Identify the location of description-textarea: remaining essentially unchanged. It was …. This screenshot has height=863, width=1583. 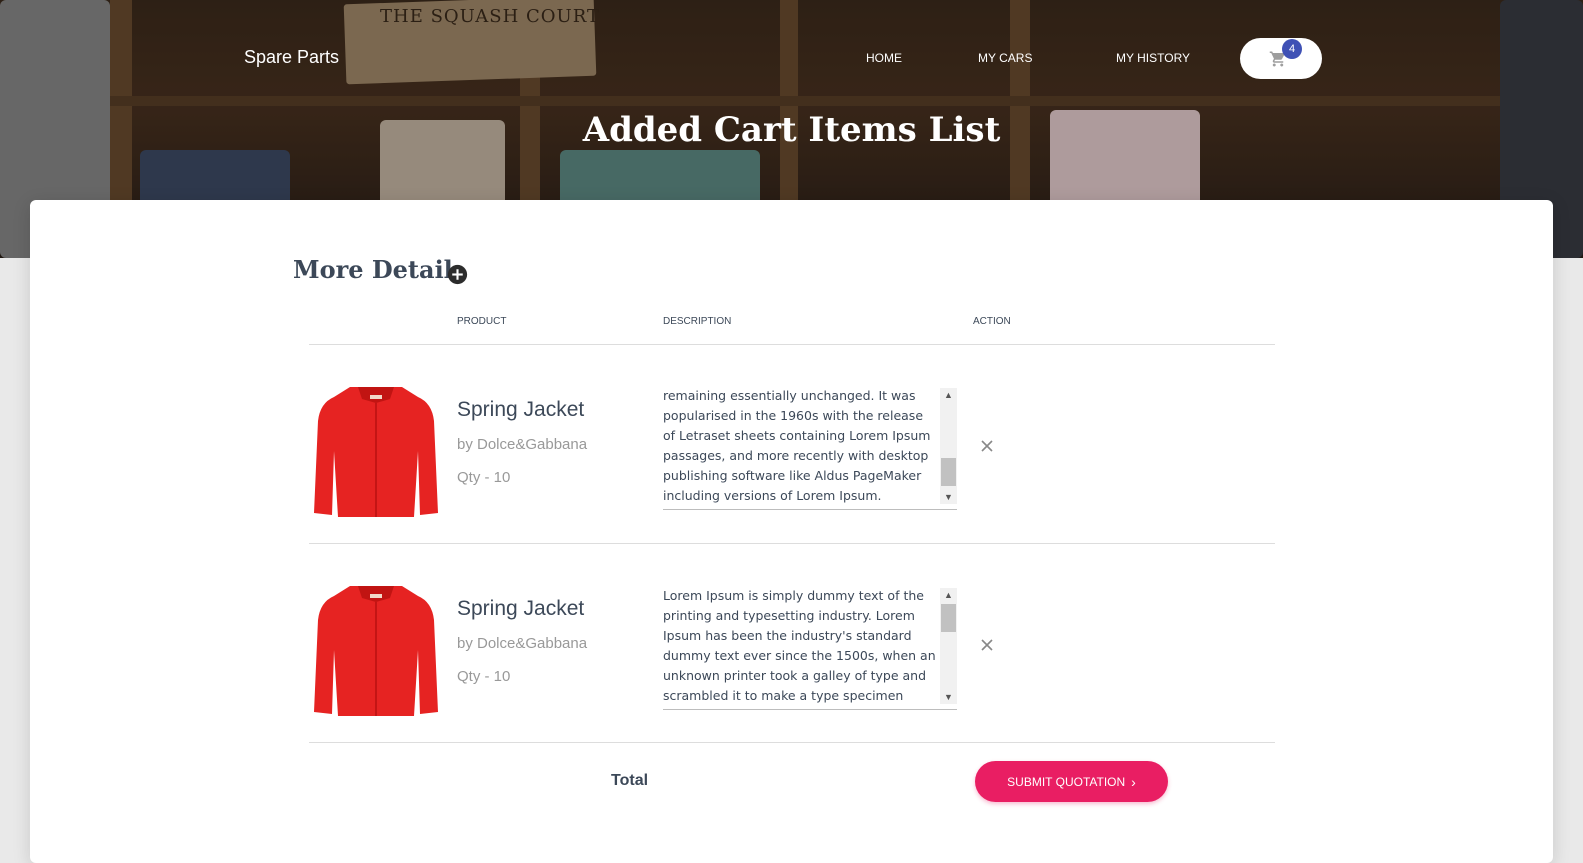
(810, 448).